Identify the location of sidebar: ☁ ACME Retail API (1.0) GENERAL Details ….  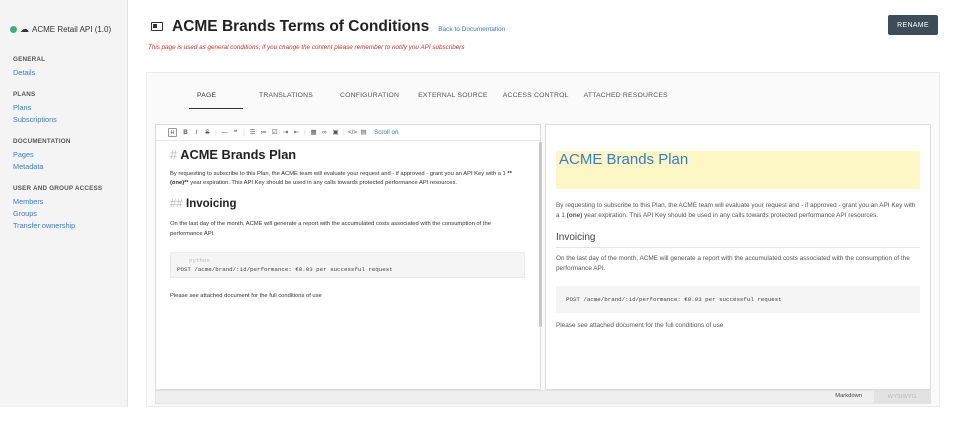
(64, 203).